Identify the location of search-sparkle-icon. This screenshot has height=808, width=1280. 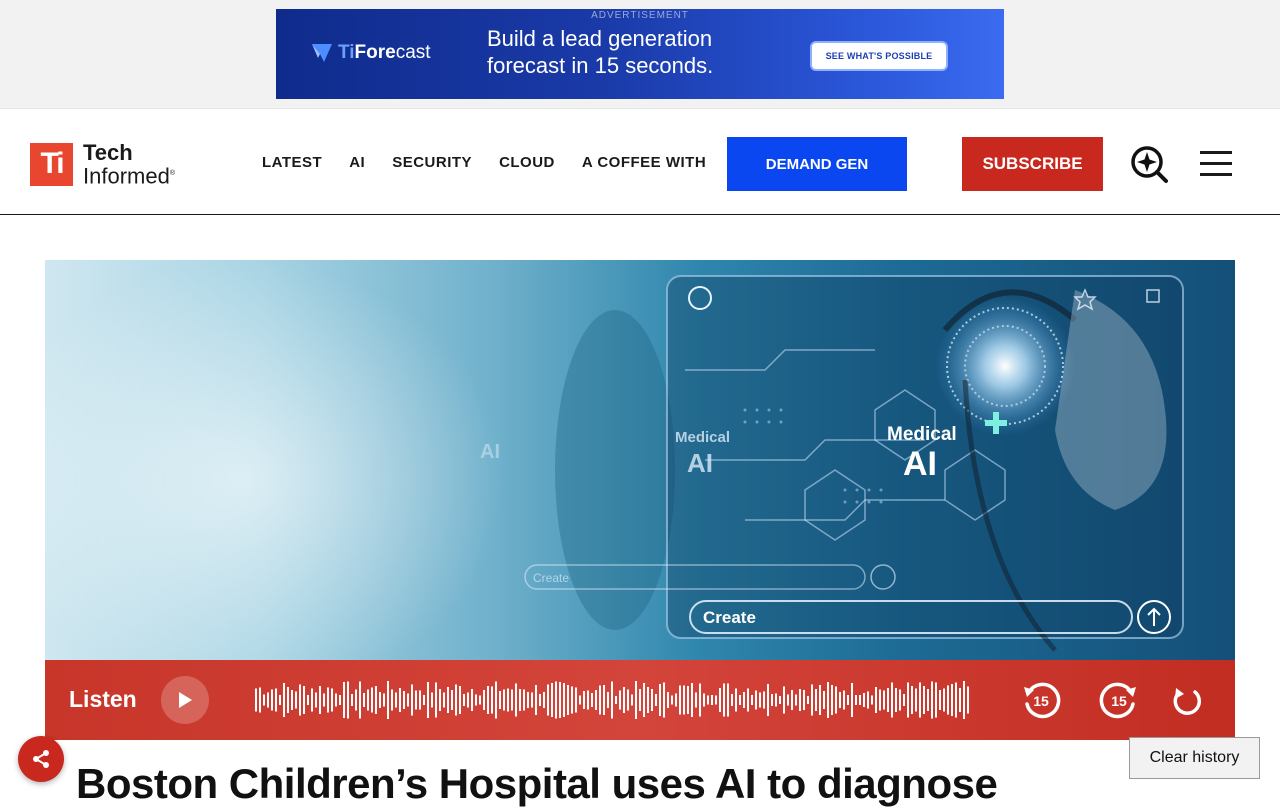
(1149, 164).